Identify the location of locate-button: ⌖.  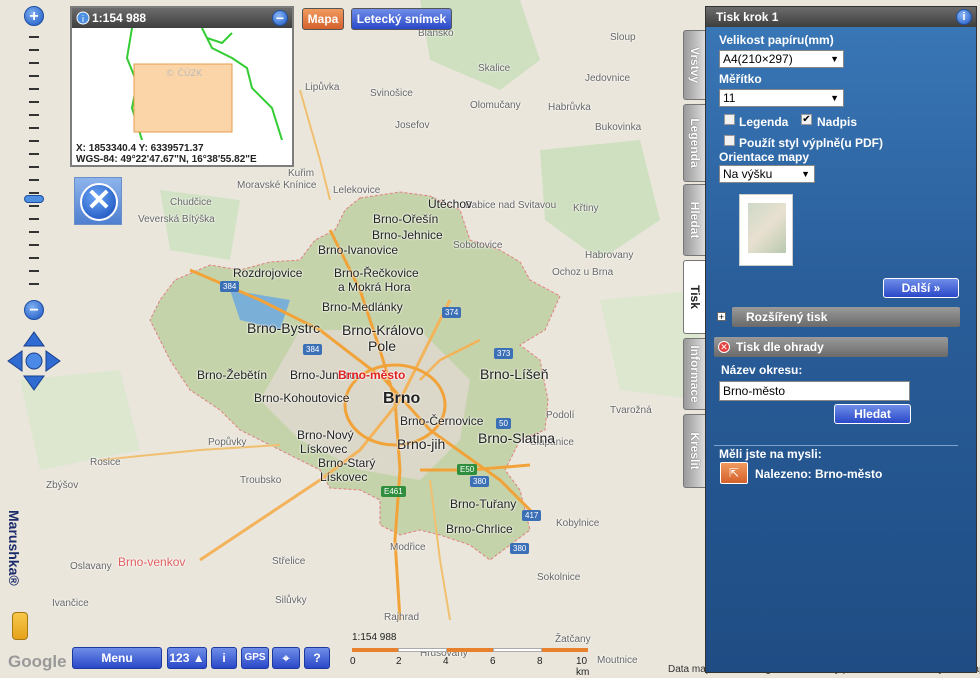
(286, 658).